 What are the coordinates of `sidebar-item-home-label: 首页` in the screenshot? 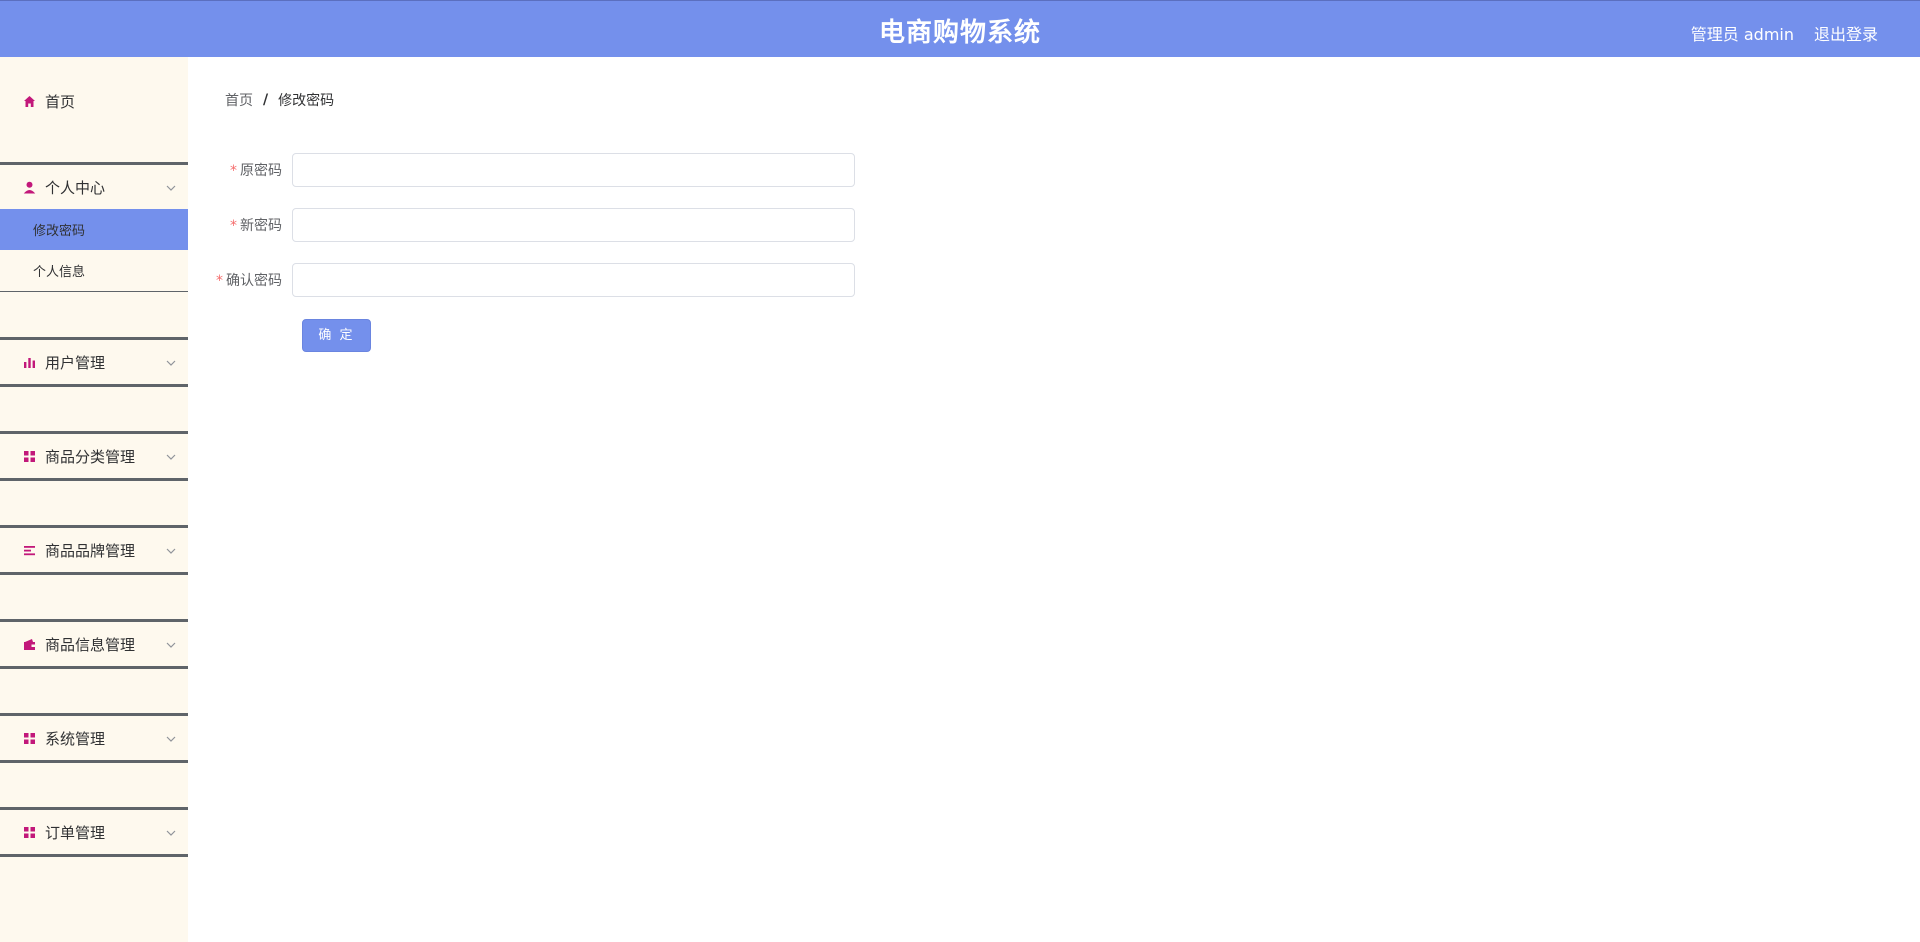 It's located at (60, 101).